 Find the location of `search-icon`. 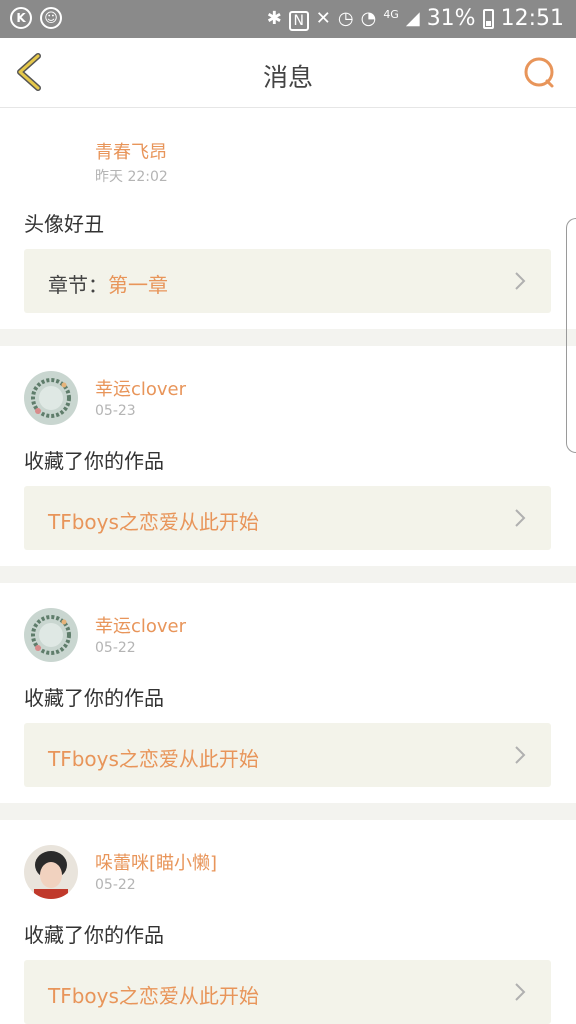

search-icon is located at coordinates (539, 72).